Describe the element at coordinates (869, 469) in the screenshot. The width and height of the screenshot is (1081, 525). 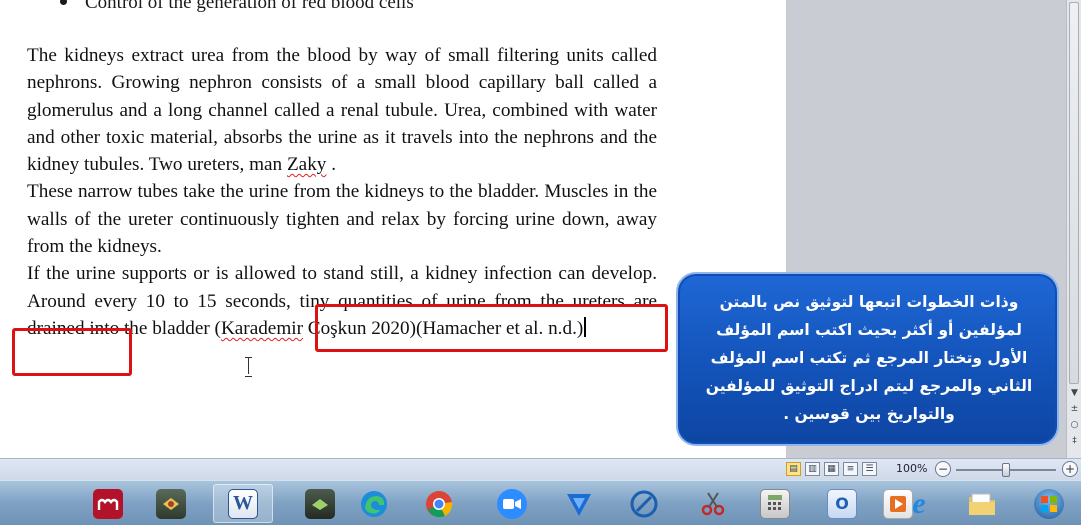
I see `draft-icon: ☰` at that location.